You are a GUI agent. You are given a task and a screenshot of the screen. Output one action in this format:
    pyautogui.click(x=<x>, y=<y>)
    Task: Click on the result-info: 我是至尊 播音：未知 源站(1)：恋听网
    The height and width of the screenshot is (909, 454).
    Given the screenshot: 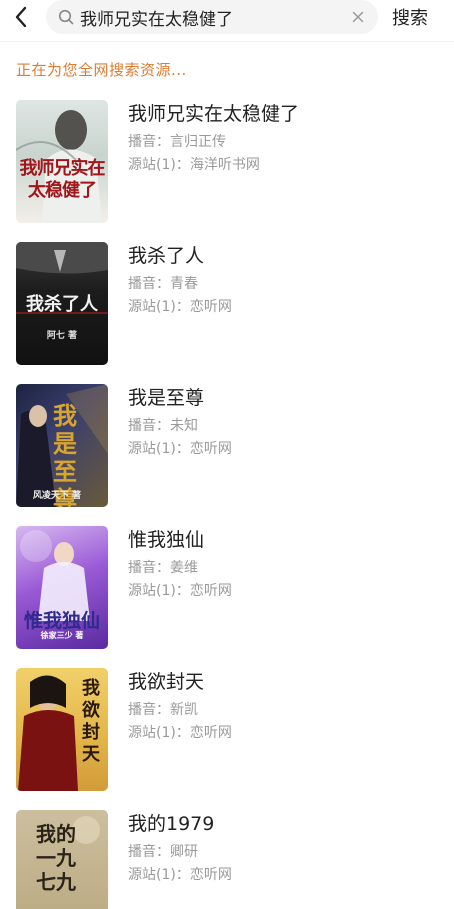 What is the action you would take?
    pyautogui.click(x=180, y=455)
    